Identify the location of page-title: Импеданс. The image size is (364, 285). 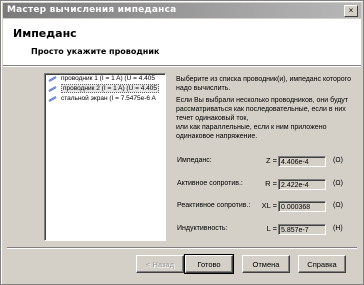
(45, 33).